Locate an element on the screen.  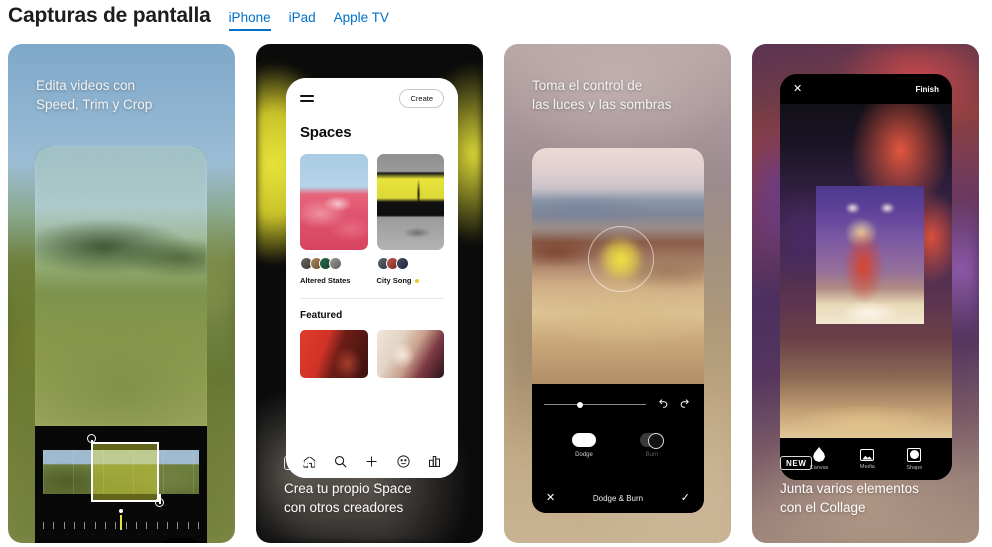
redo-icon is located at coordinates (685, 404).